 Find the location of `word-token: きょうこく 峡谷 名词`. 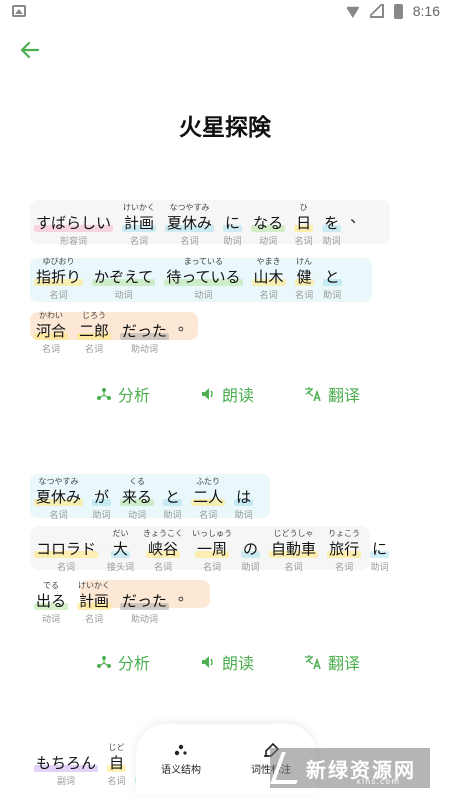

word-token: きょうこく 峡谷 名词 is located at coordinates (163, 551).